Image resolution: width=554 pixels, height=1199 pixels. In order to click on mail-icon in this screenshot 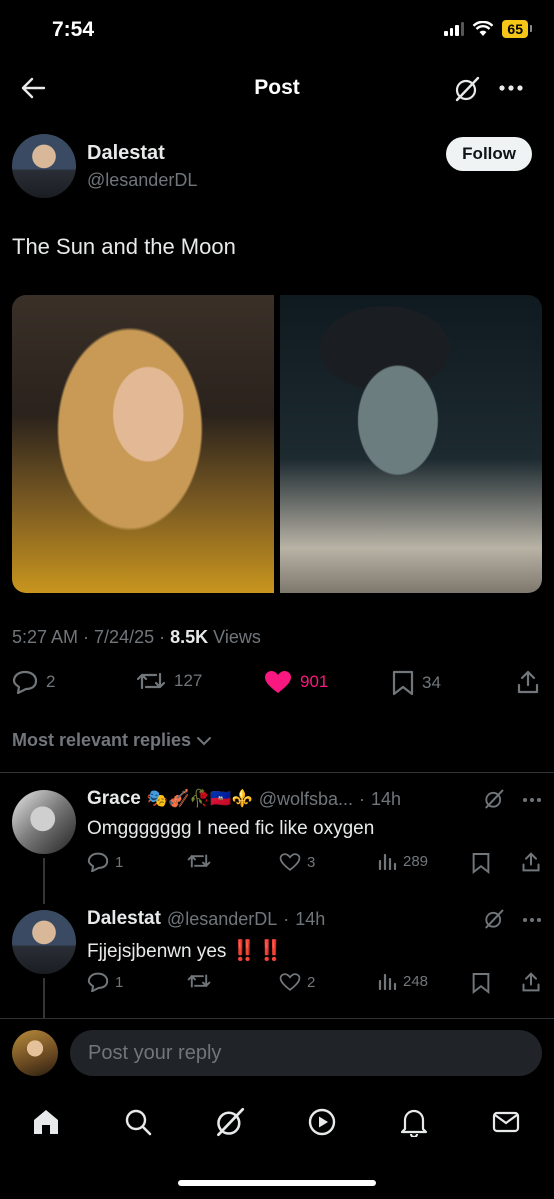, I will do `click(506, 1122)`.